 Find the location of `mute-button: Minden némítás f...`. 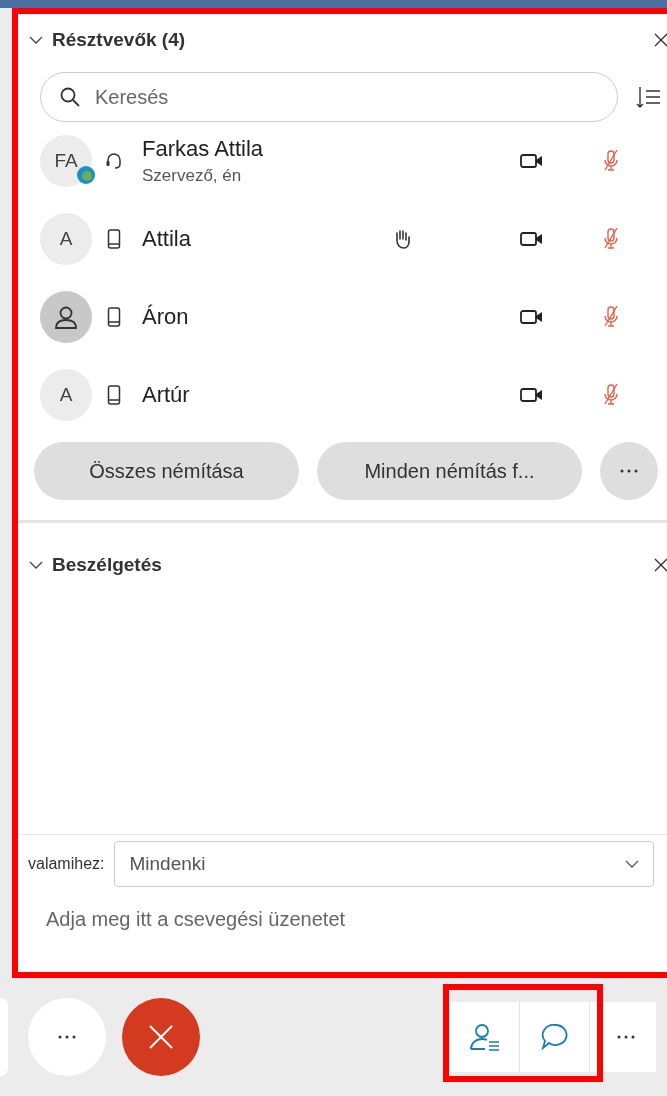

mute-button: Minden némítás f... is located at coordinates (449, 471).